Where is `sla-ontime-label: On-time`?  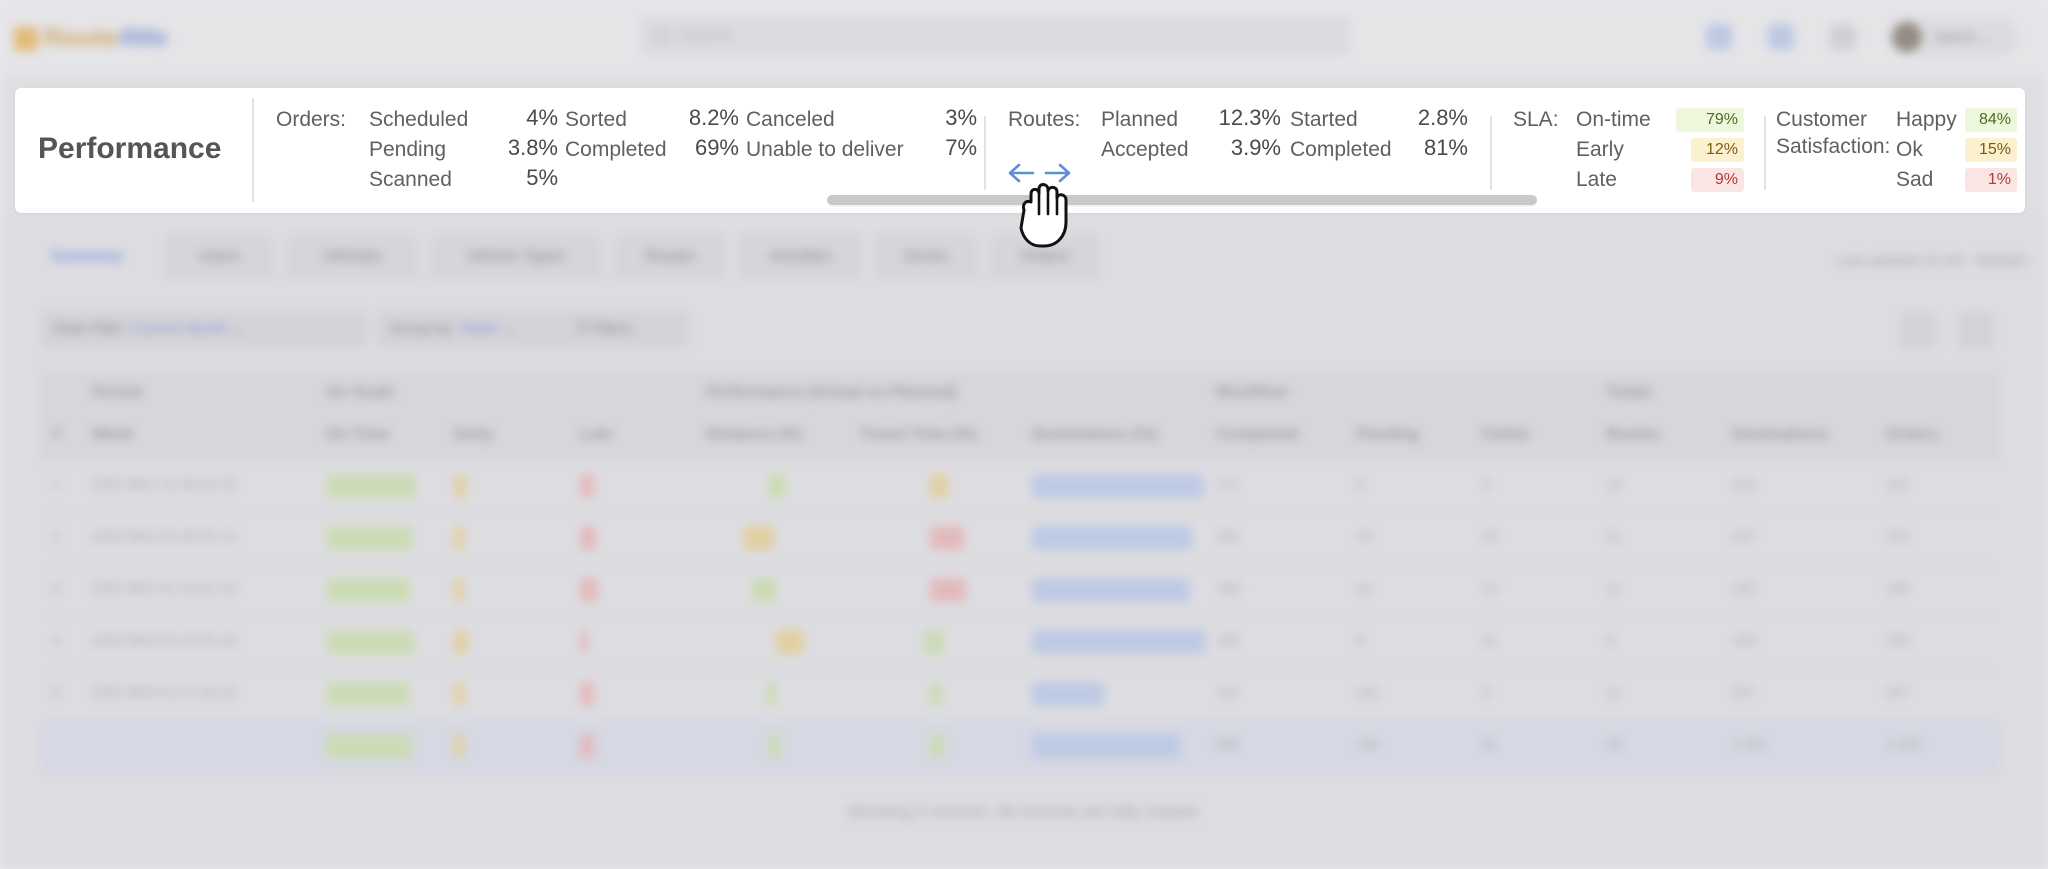 sla-ontime-label: On-time is located at coordinates (1613, 119).